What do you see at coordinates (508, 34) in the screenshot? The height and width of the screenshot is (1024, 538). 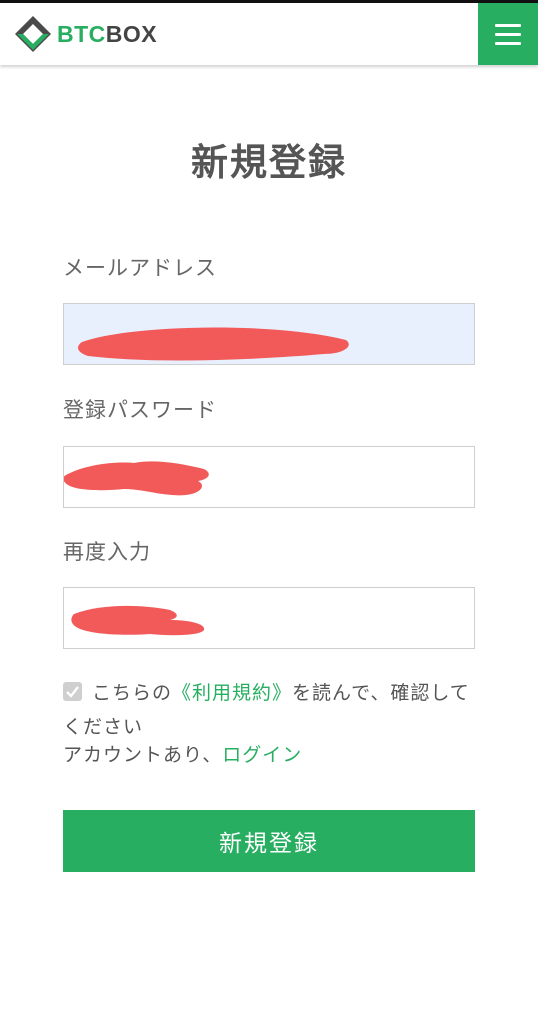 I see `hamburger-menu-button` at bounding box center [508, 34].